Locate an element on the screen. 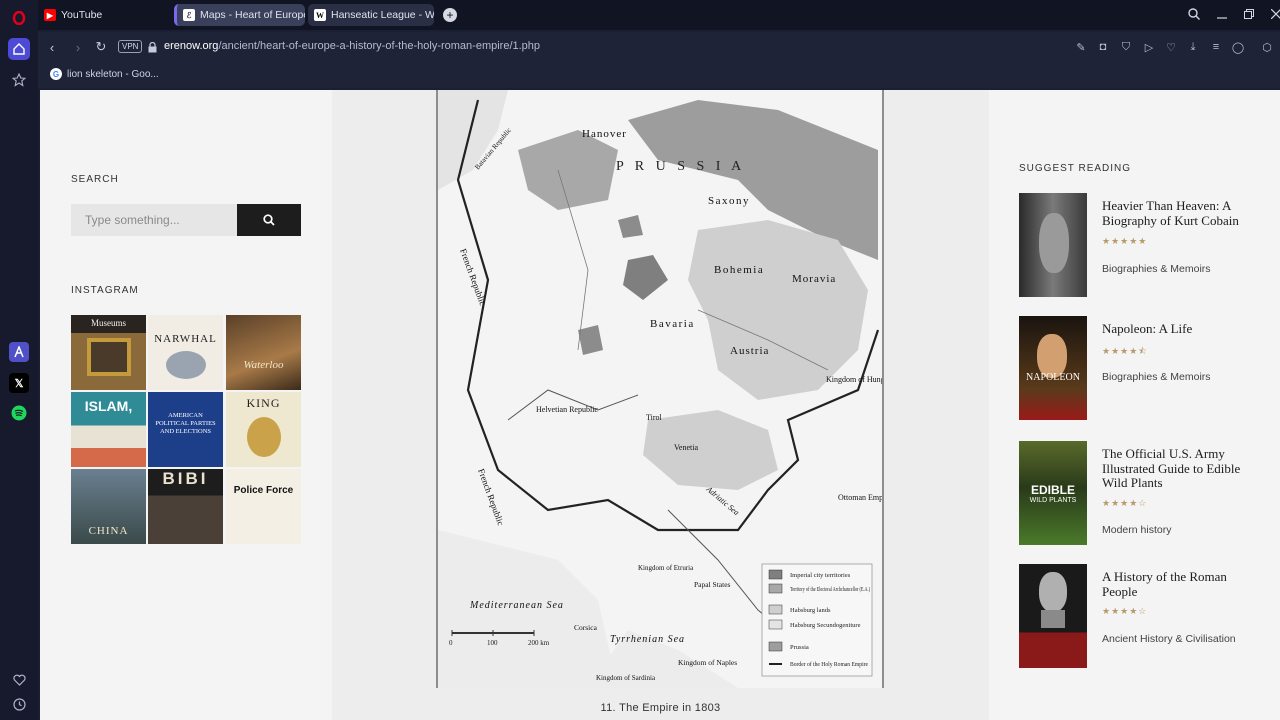 The width and height of the screenshot is (1280, 720). scale-label-100: 100 is located at coordinates (492, 643).